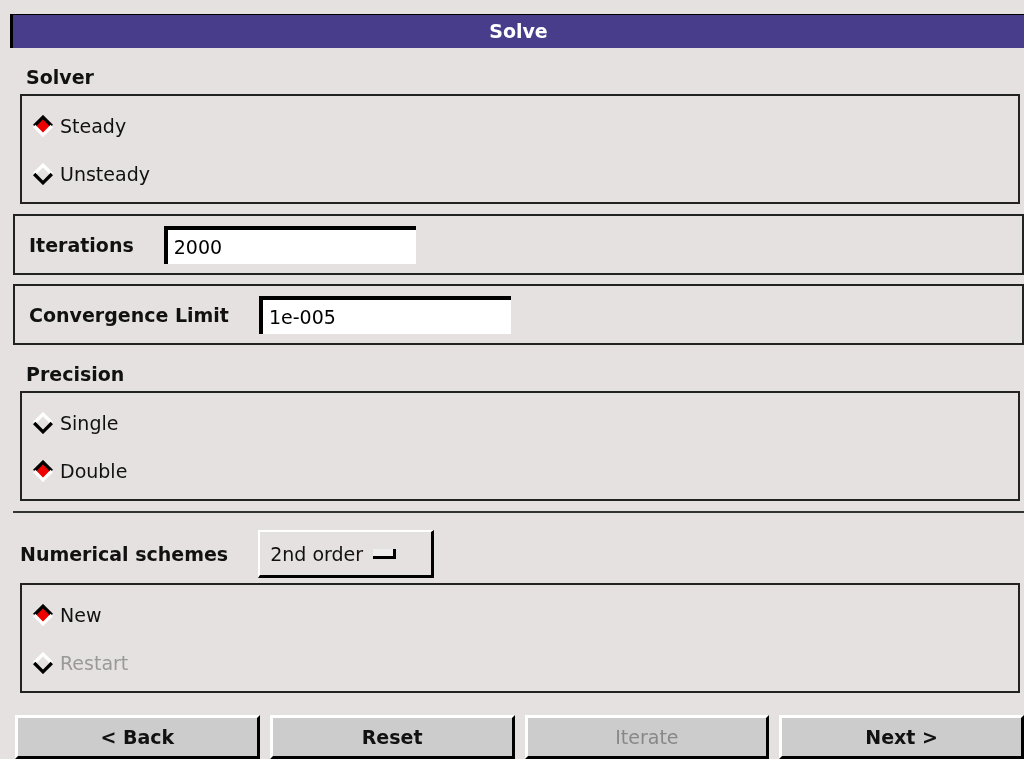 The image size is (1024, 759). What do you see at coordinates (289, 244) in the screenshot?
I see `input-field: 2000` at bounding box center [289, 244].